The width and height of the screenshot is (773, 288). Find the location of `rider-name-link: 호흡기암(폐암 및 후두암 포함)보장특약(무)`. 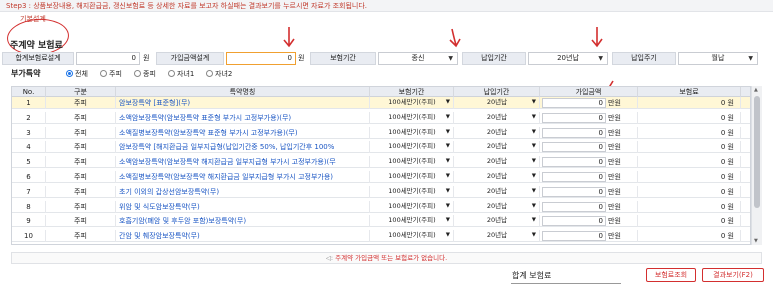

rider-name-link: 호흡기암(폐암 및 후두암 포함)보장특약(무) is located at coordinates (243, 221).